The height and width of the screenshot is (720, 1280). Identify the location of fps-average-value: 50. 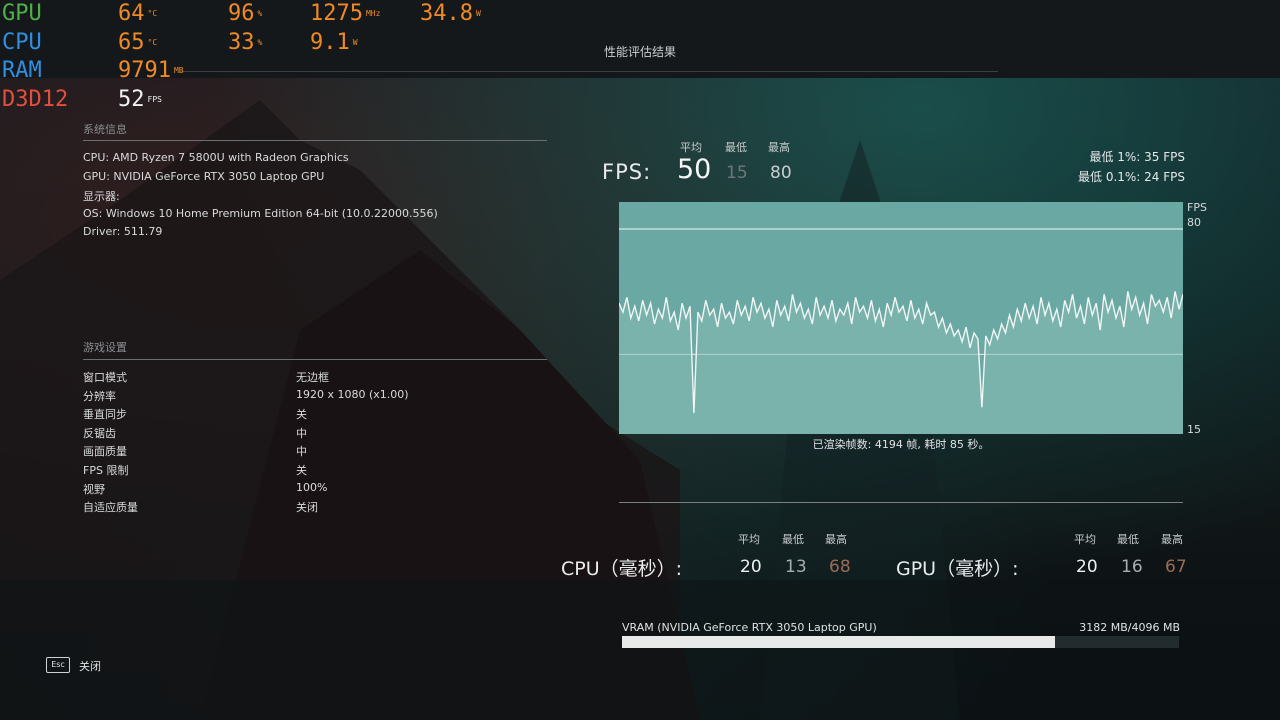
(694, 169).